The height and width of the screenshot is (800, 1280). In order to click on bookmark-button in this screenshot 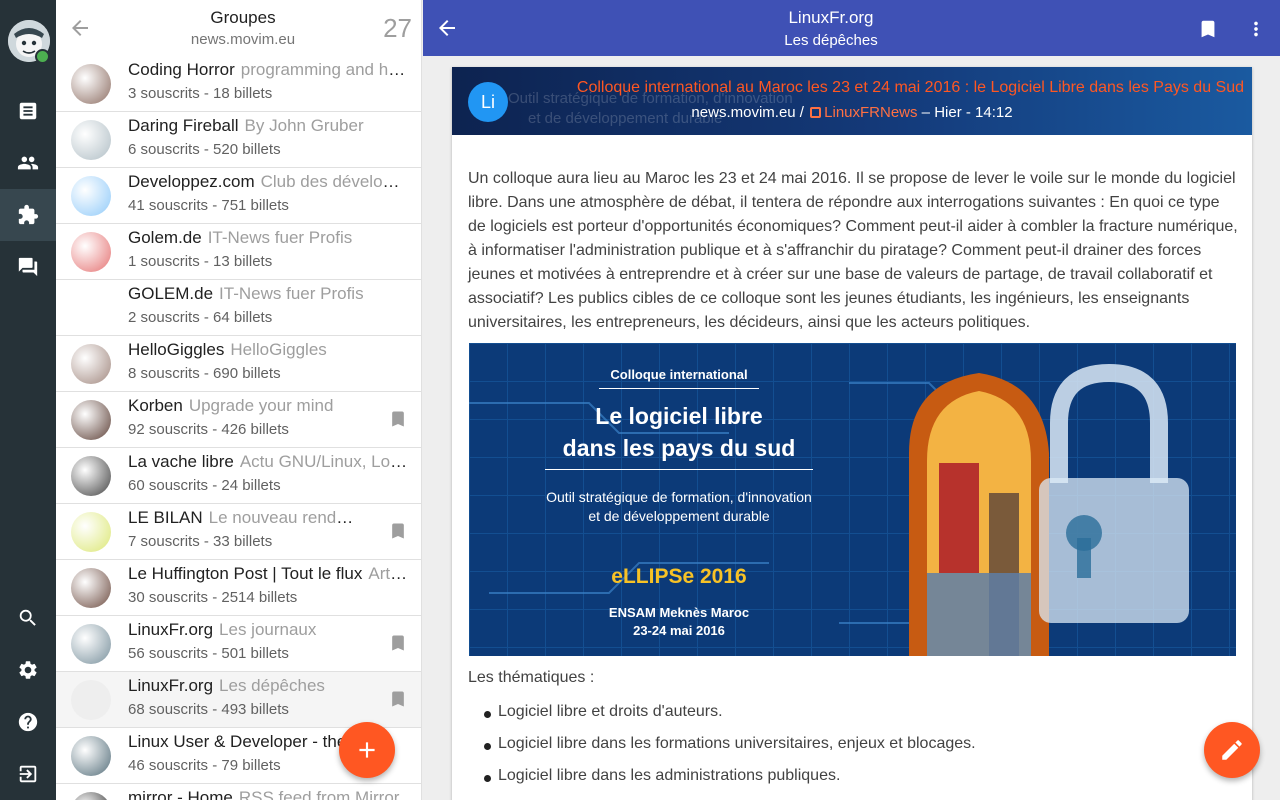, I will do `click(1208, 29)`.